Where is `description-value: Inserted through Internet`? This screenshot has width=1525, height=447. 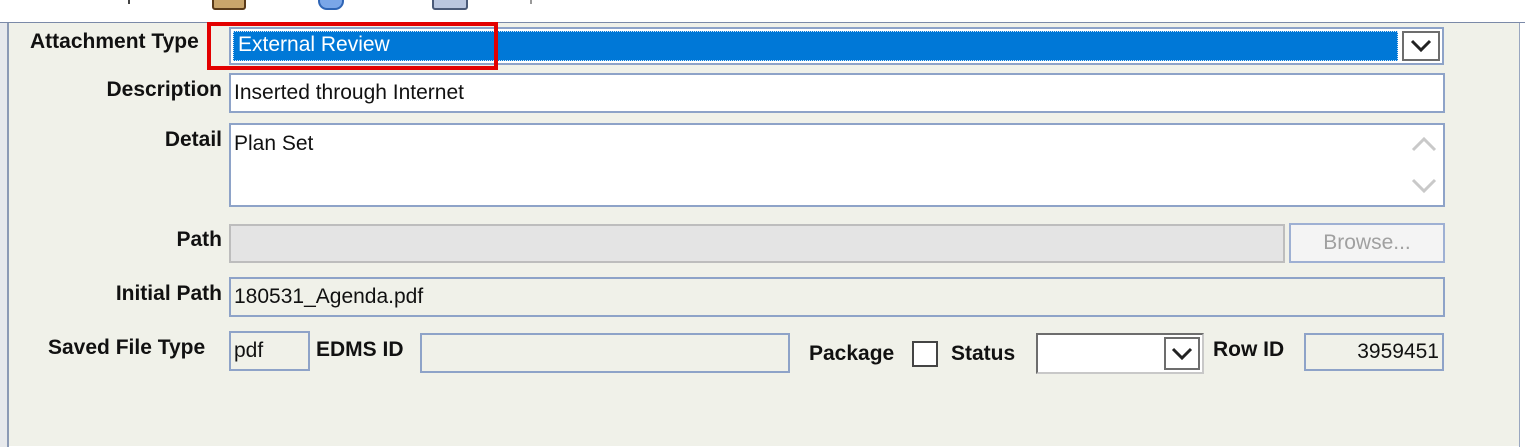 description-value: Inserted through Internet is located at coordinates (349, 92).